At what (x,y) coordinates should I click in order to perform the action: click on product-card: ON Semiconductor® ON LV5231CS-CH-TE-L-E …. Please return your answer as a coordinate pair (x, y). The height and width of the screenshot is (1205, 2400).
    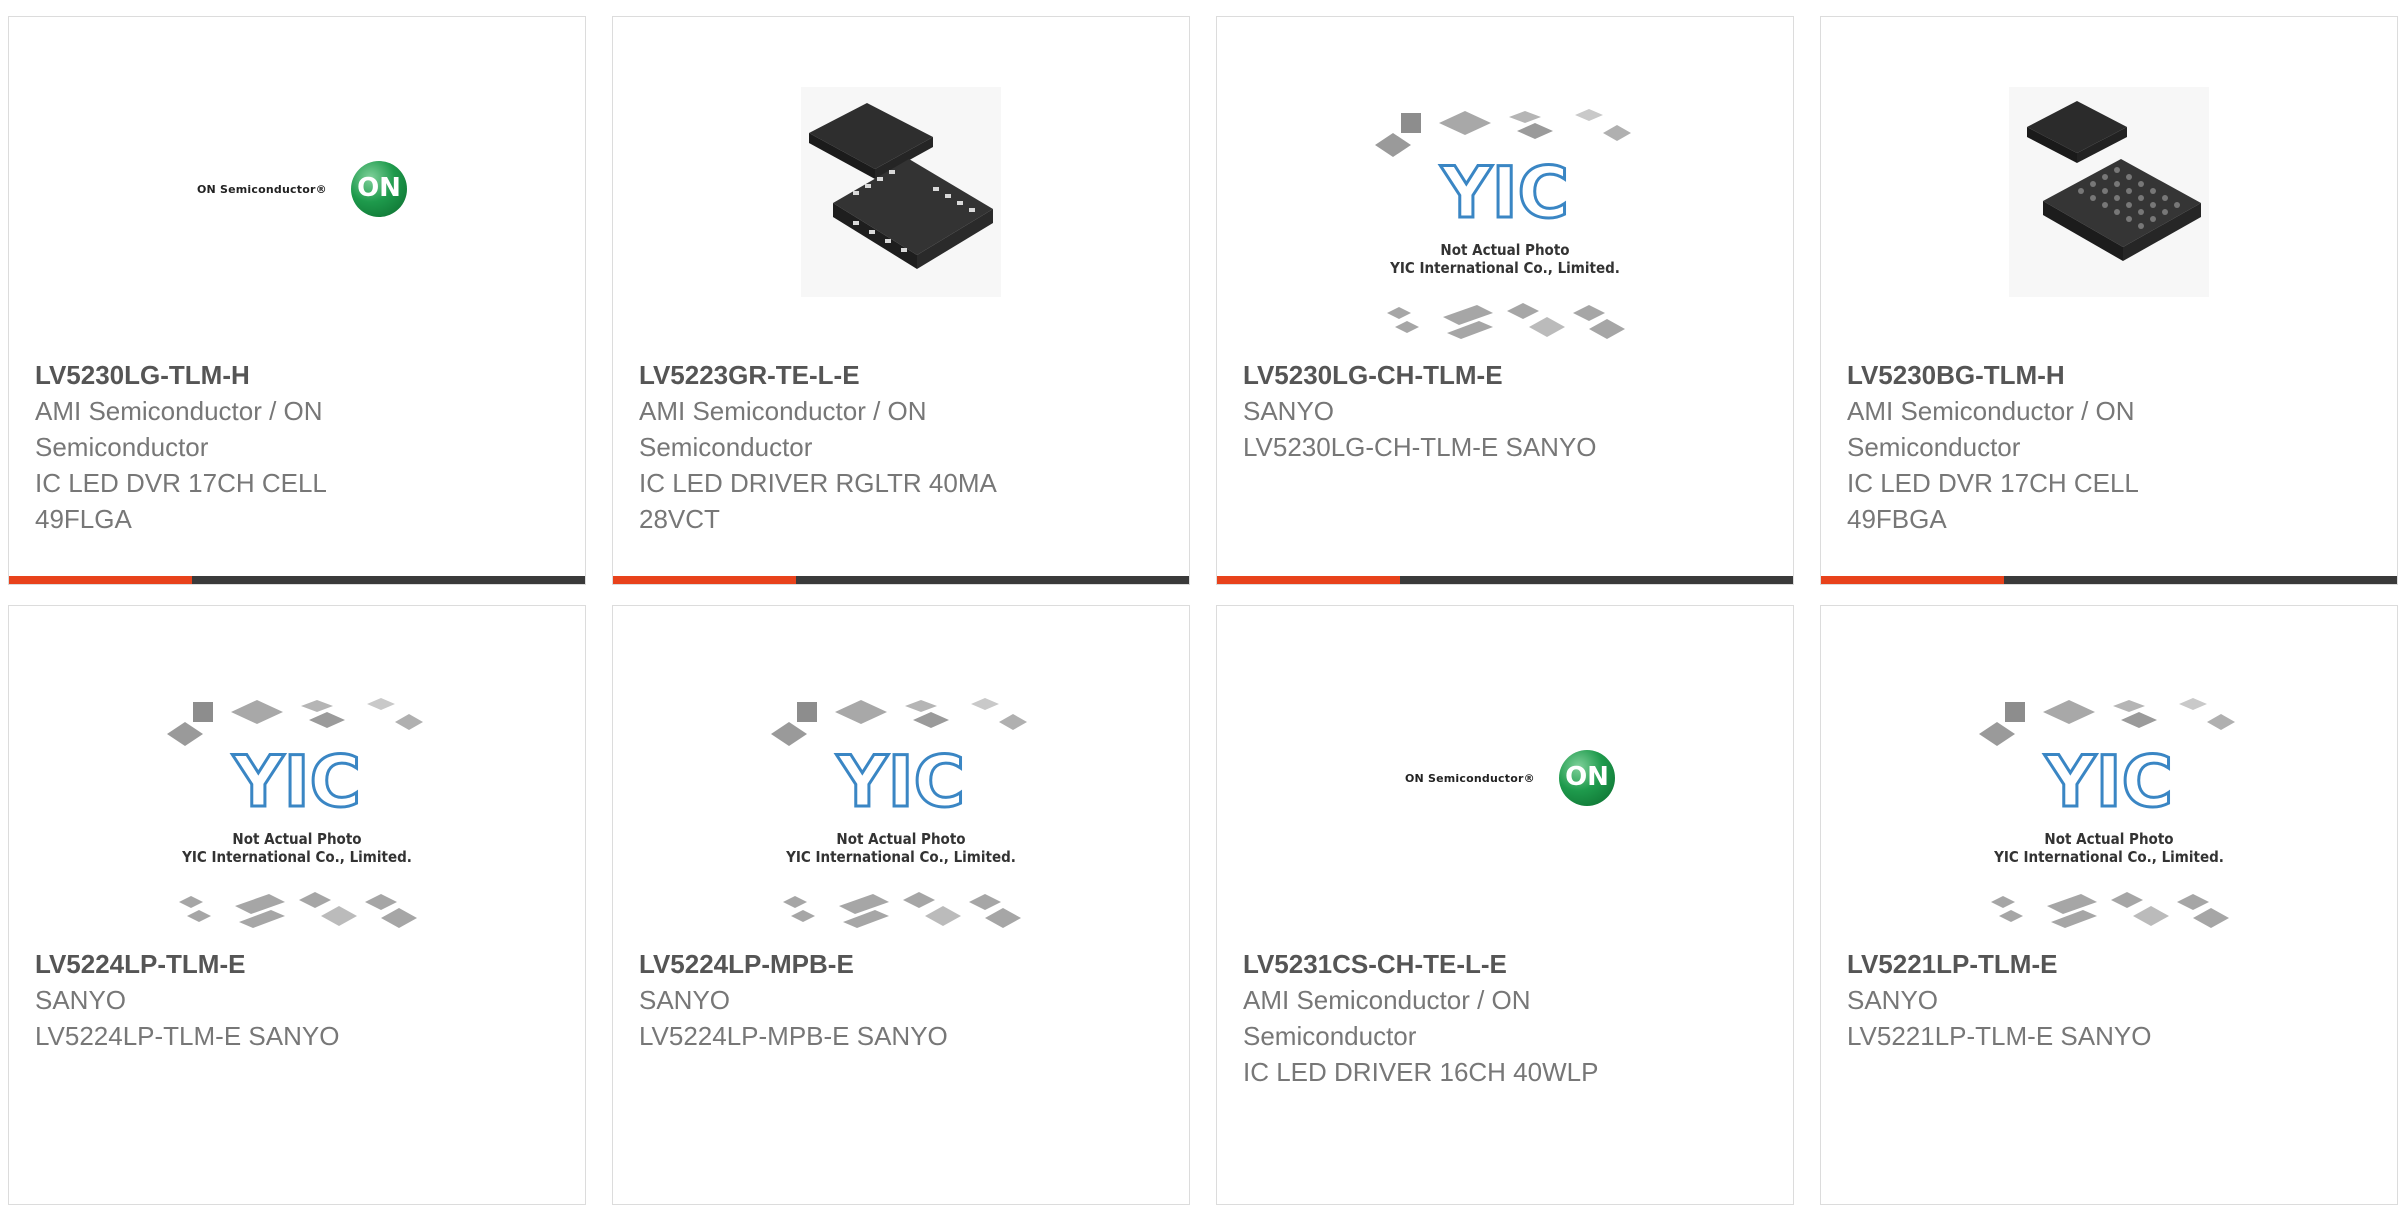
    Looking at the image, I should click on (1505, 905).